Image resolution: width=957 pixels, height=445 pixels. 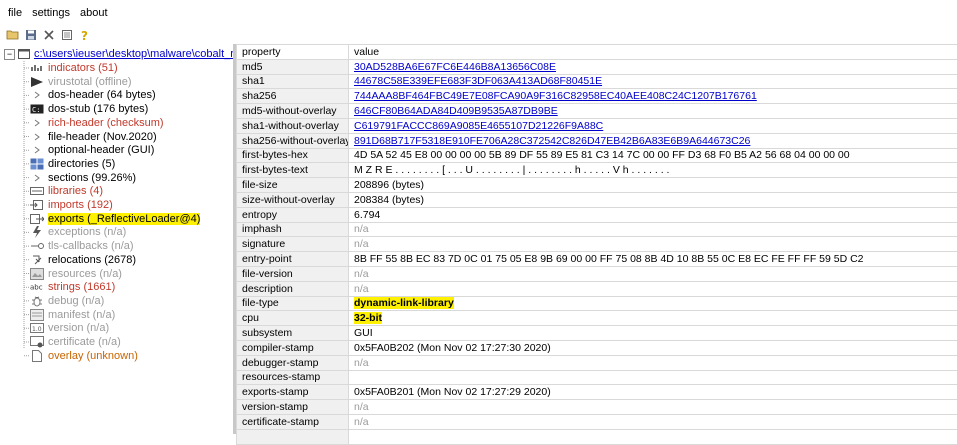 What do you see at coordinates (597, 199) in the screenshot?
I see `table-row: size-without-overlay208384 (bytes)` at bounding box center [597, 199].